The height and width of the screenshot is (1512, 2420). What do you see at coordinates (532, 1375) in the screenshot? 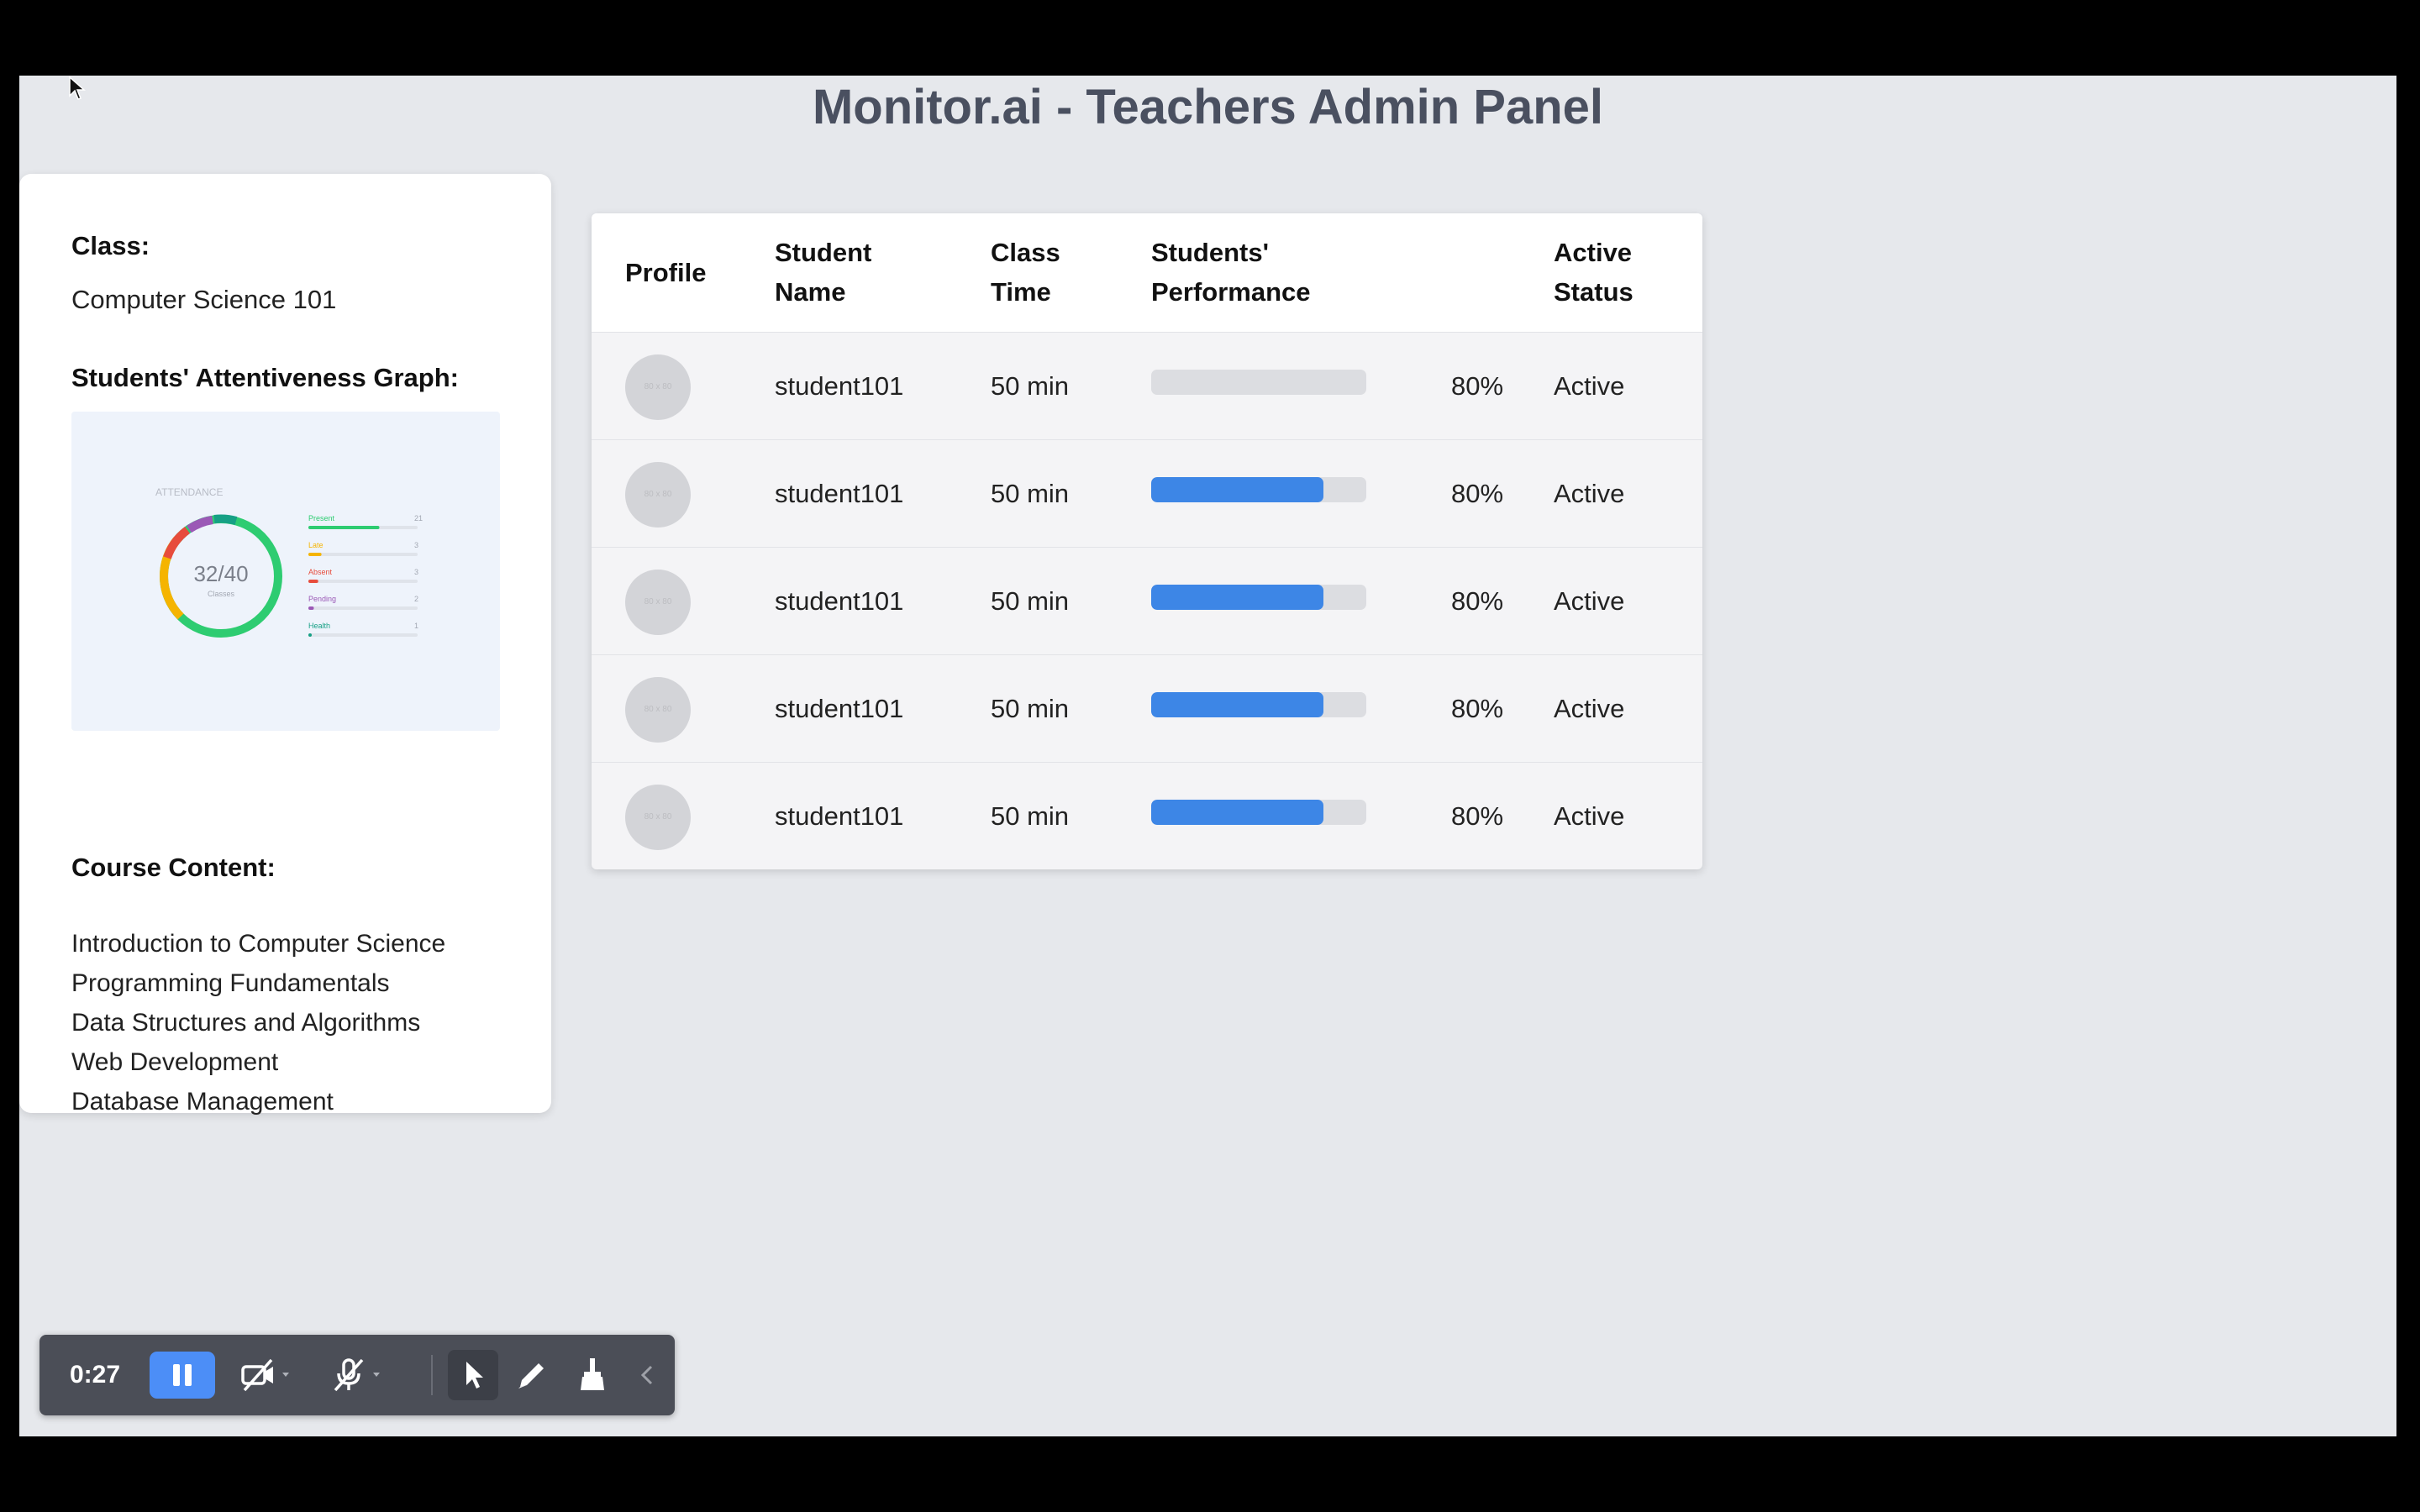
I see `pen-icon` at bounding box center [532, 1375].